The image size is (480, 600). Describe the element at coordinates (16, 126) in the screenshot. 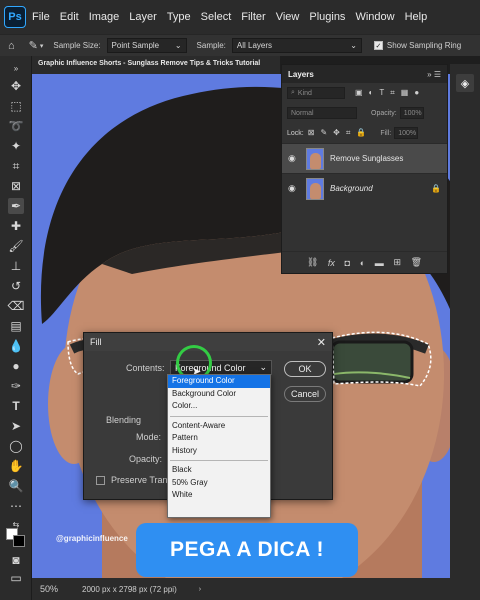

I see `lasso-tool-icon: ➰` at that location.